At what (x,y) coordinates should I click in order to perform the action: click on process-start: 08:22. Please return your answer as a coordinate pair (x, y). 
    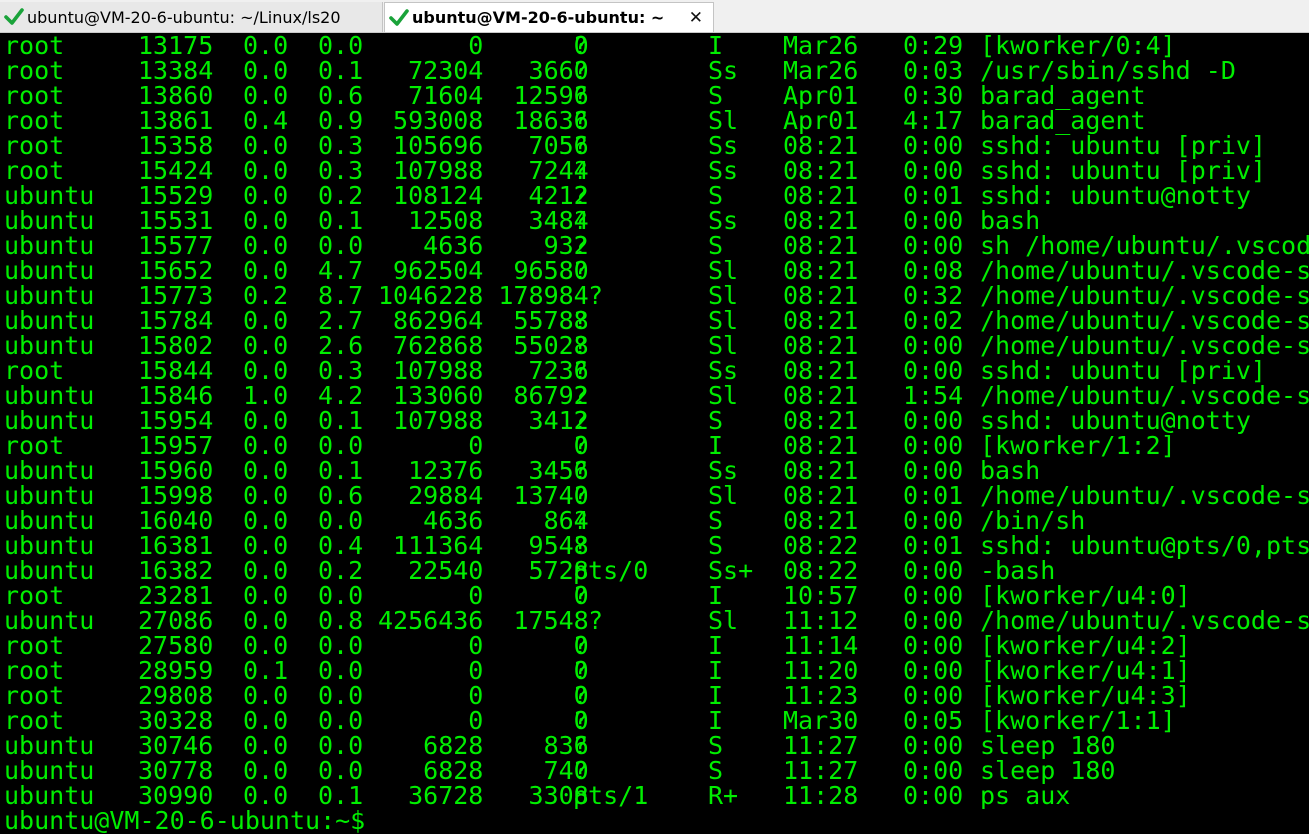
    Looking at the image, I should click on (821, 545).